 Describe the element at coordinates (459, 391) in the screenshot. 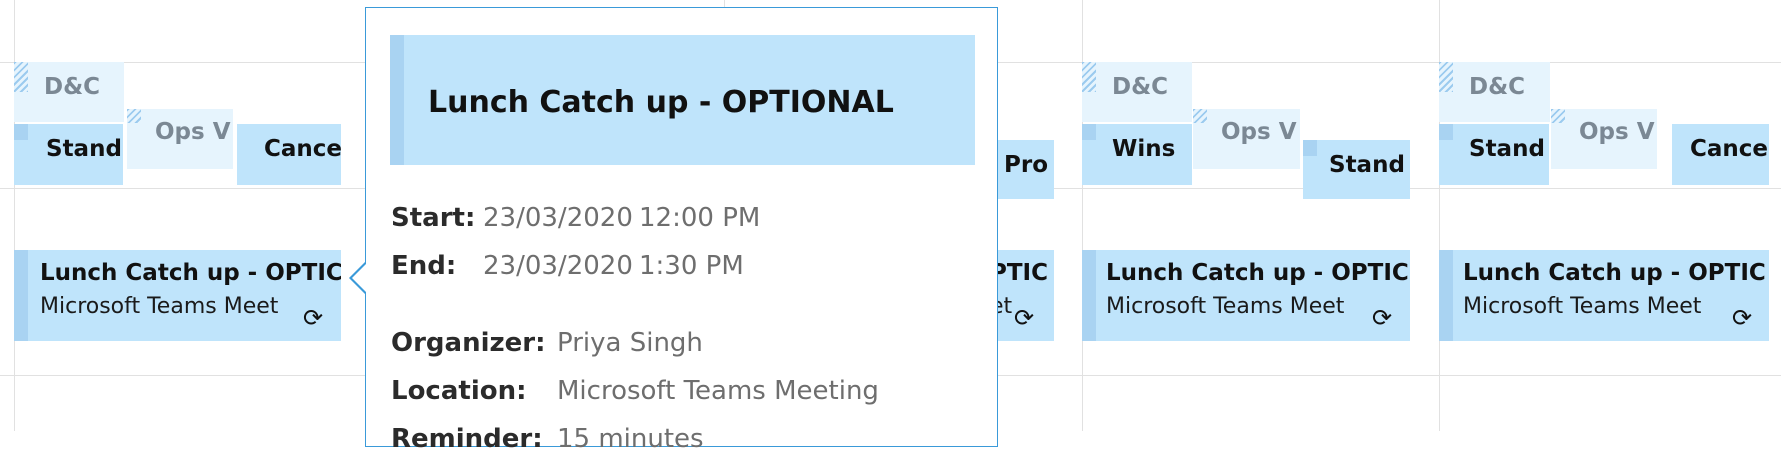

I see `location-label: Location:` at that location.